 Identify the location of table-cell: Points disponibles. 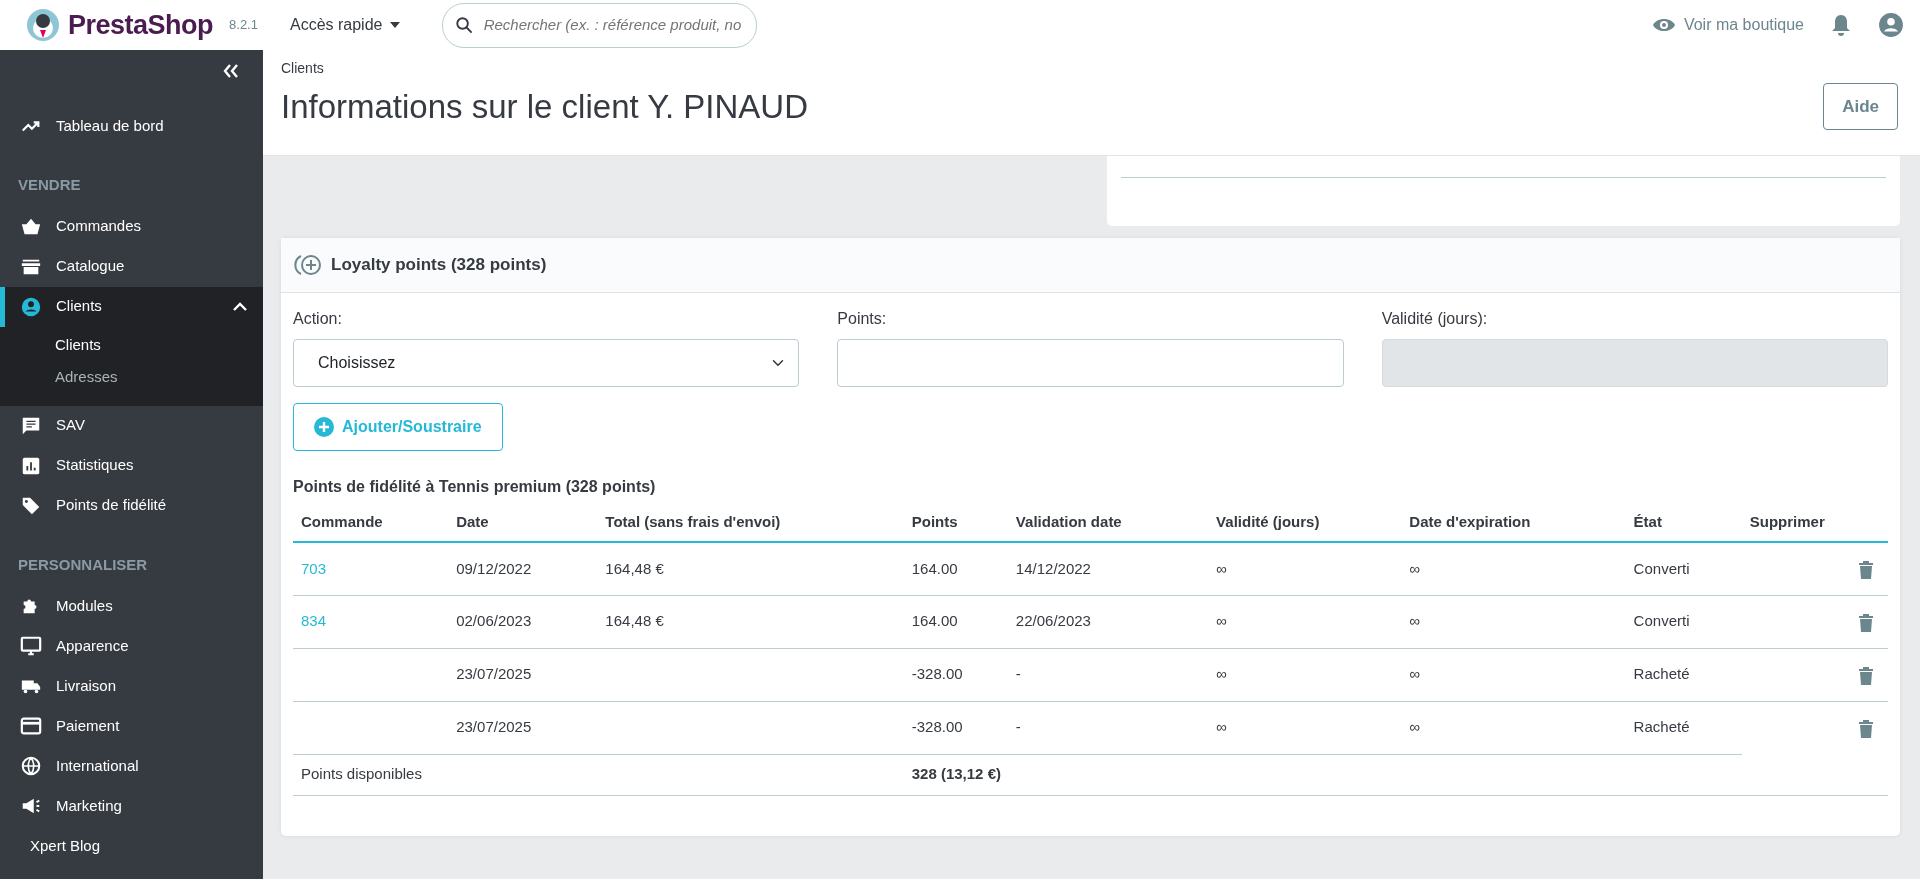
(361, 774).